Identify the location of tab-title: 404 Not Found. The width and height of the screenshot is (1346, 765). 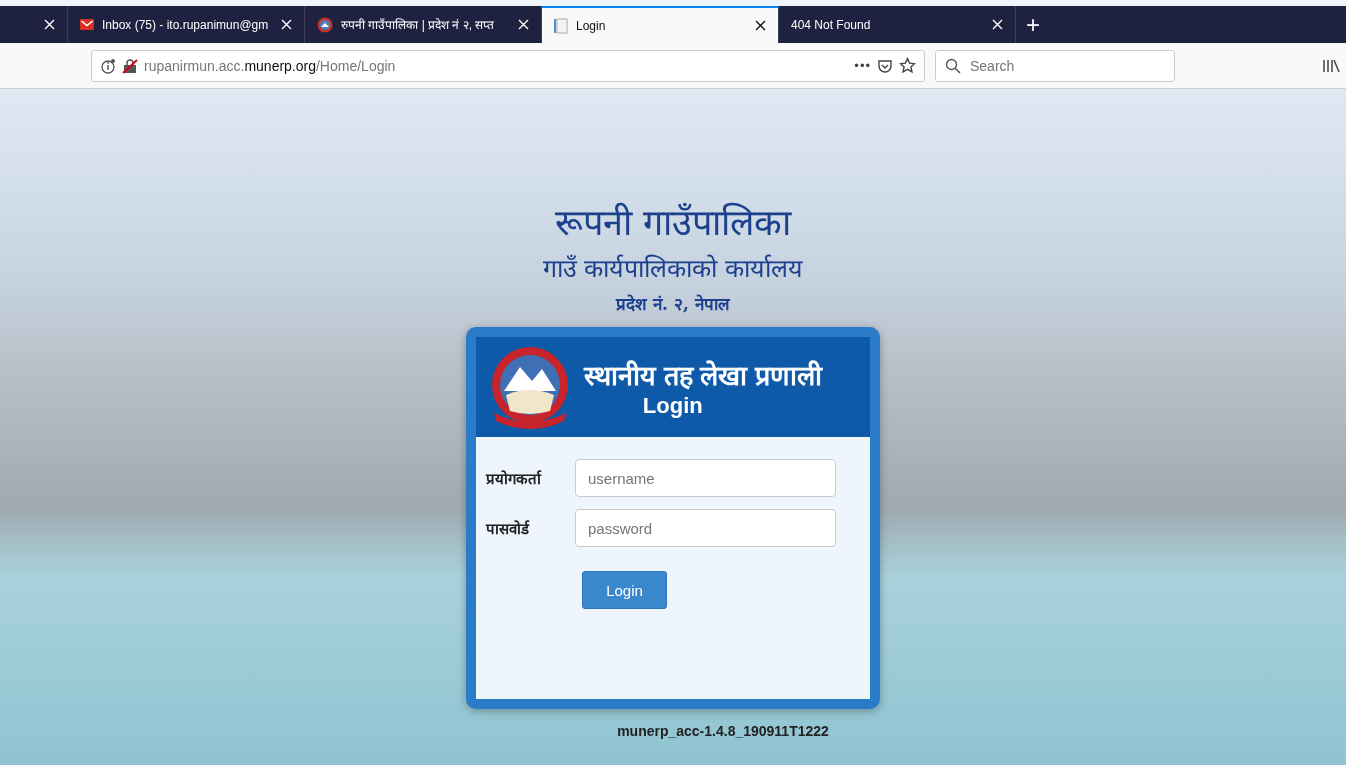
(831, 24).